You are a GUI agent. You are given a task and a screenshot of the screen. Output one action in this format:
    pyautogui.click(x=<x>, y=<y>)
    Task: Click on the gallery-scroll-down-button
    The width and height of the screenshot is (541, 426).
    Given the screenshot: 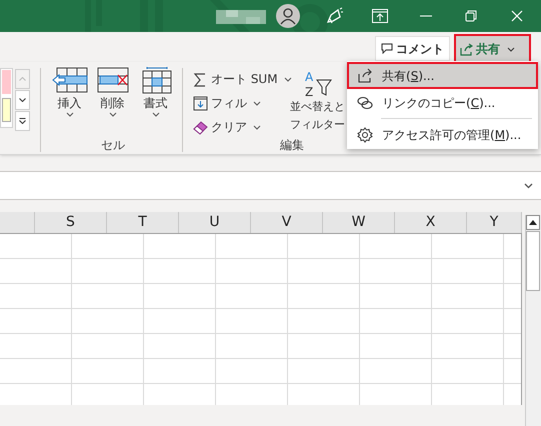 What is the action you would take?
    pyautogui.click(x=22, y=100)
    